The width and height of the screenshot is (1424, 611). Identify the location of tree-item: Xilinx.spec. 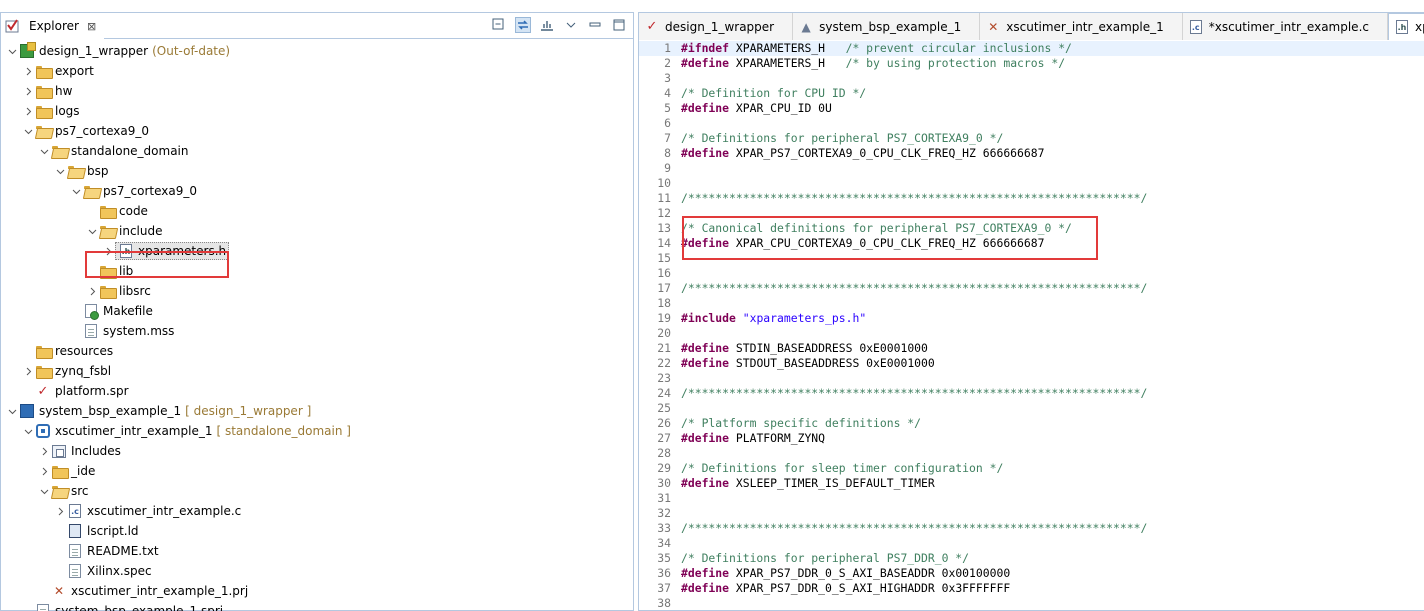
(317, 571).